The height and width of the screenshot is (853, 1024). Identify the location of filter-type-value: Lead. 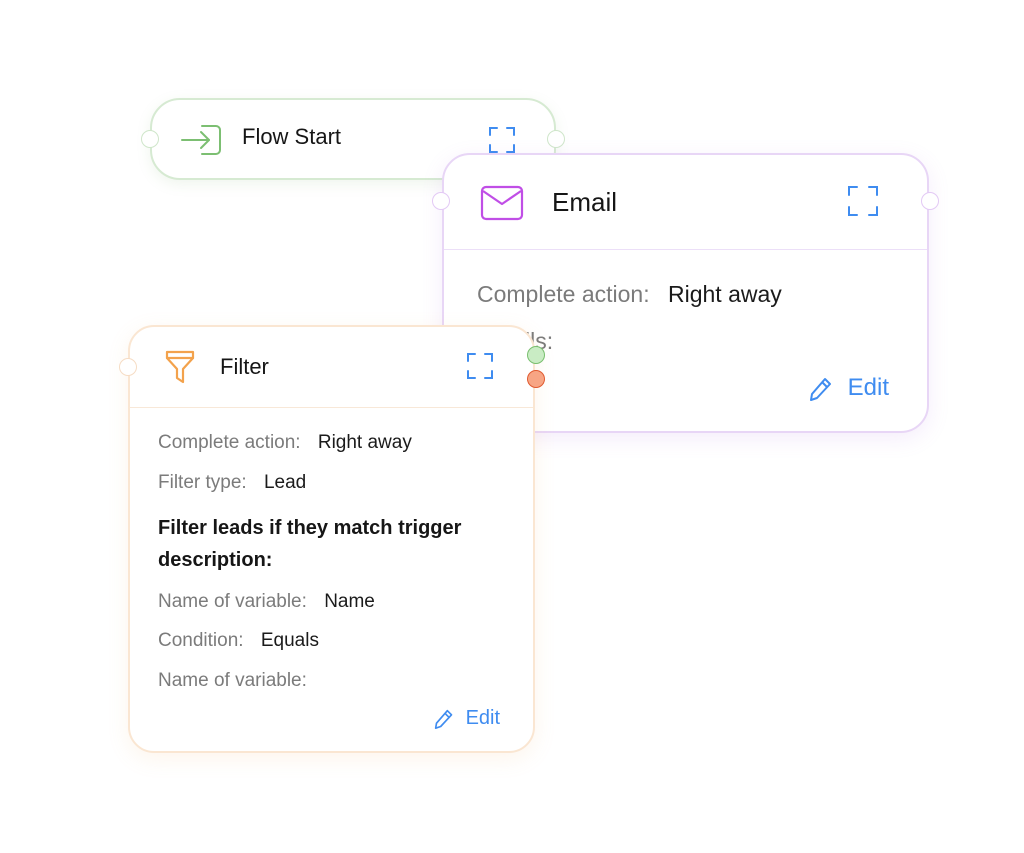
(285, 482).